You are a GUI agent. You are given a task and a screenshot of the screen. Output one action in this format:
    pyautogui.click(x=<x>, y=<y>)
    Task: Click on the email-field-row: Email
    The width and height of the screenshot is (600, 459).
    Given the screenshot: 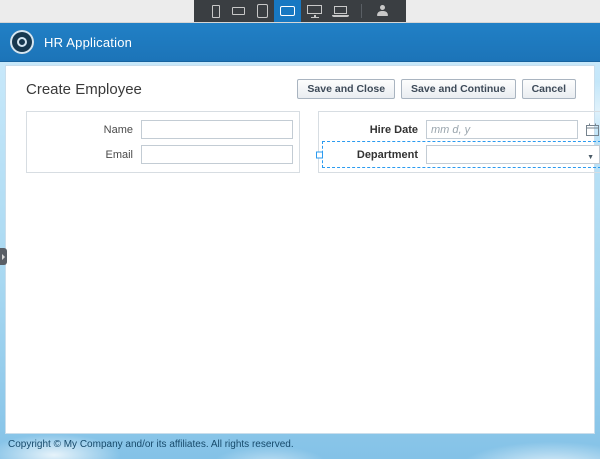 What is the action you would take?
    pyautogui.click(x=163, y=154)
    